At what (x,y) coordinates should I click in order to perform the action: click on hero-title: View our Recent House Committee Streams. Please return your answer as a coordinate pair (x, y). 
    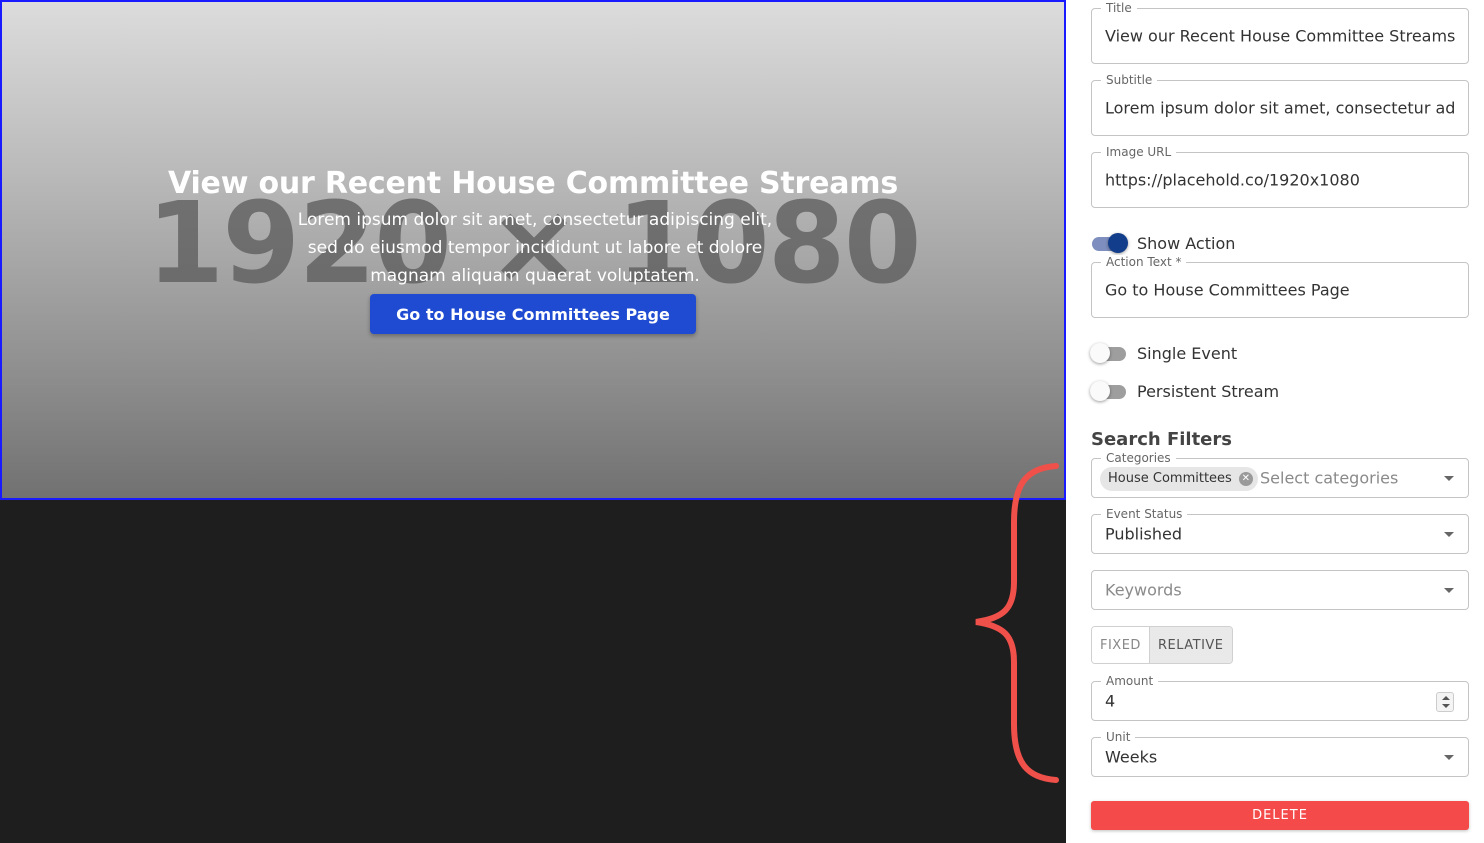
    Looking at the image, I should click on (533, 183).